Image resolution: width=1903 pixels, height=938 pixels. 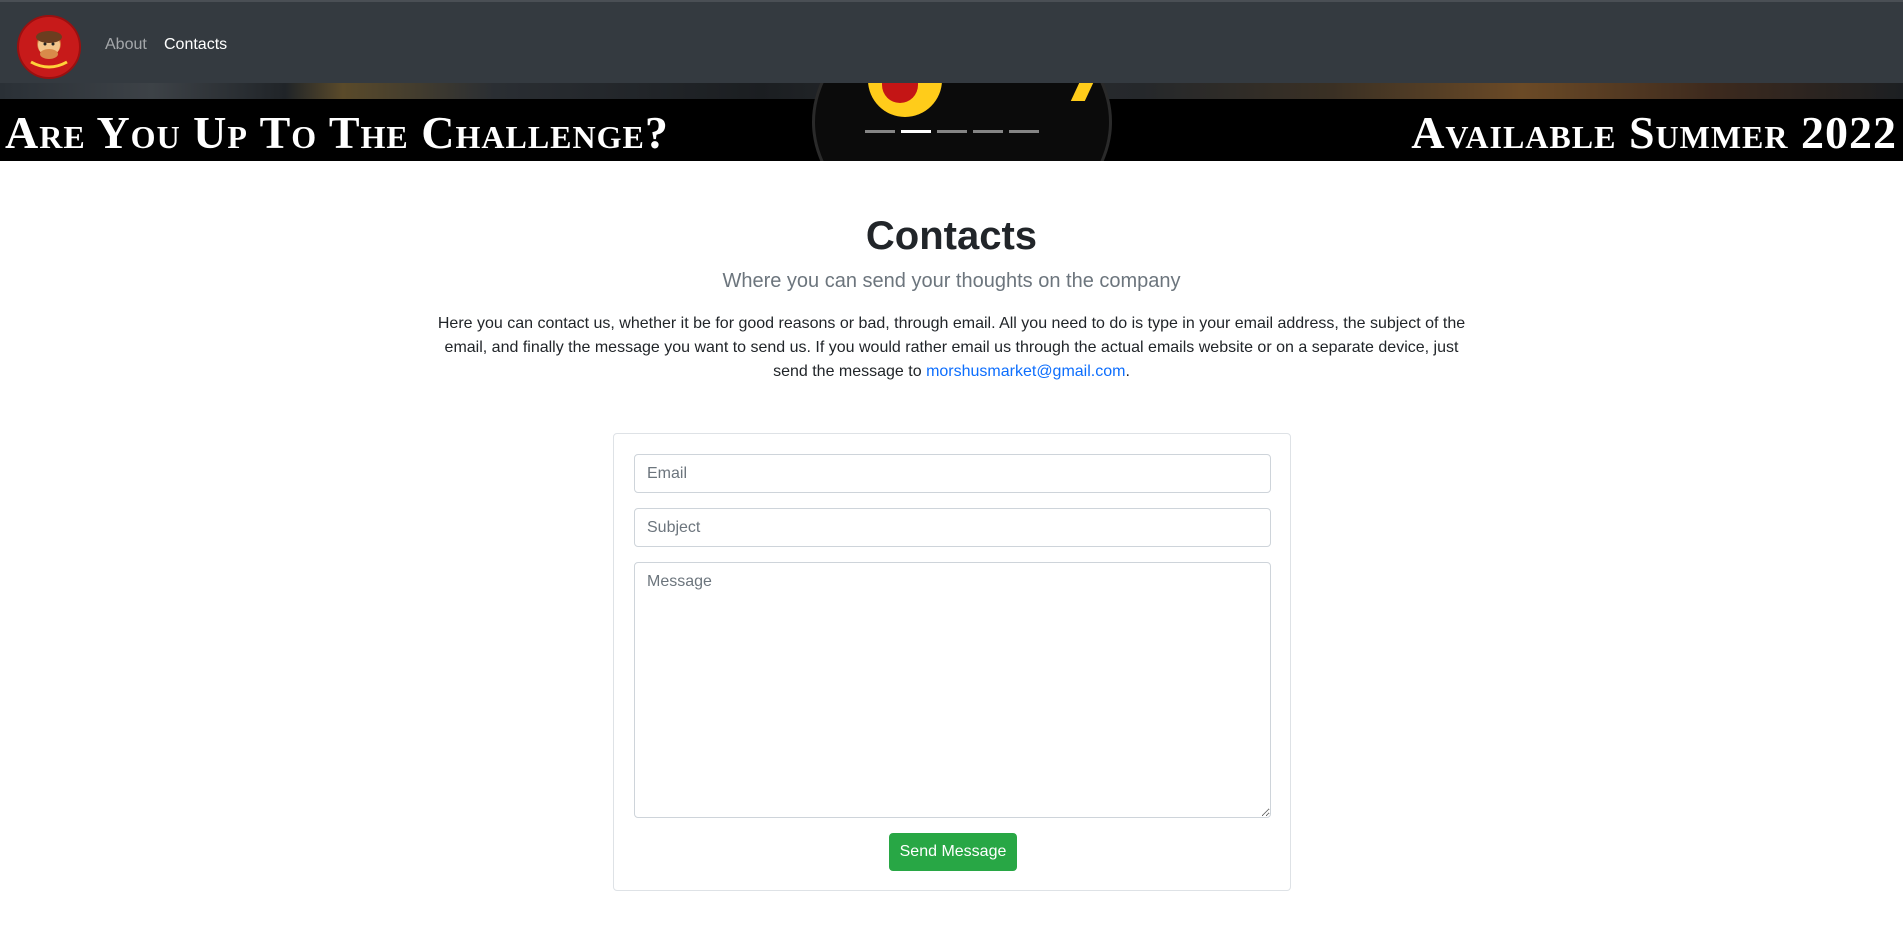 What do you see at coordinates (962, 122) in the screenshot?
I see `banner-emblem` at bounding box center [962, 122].